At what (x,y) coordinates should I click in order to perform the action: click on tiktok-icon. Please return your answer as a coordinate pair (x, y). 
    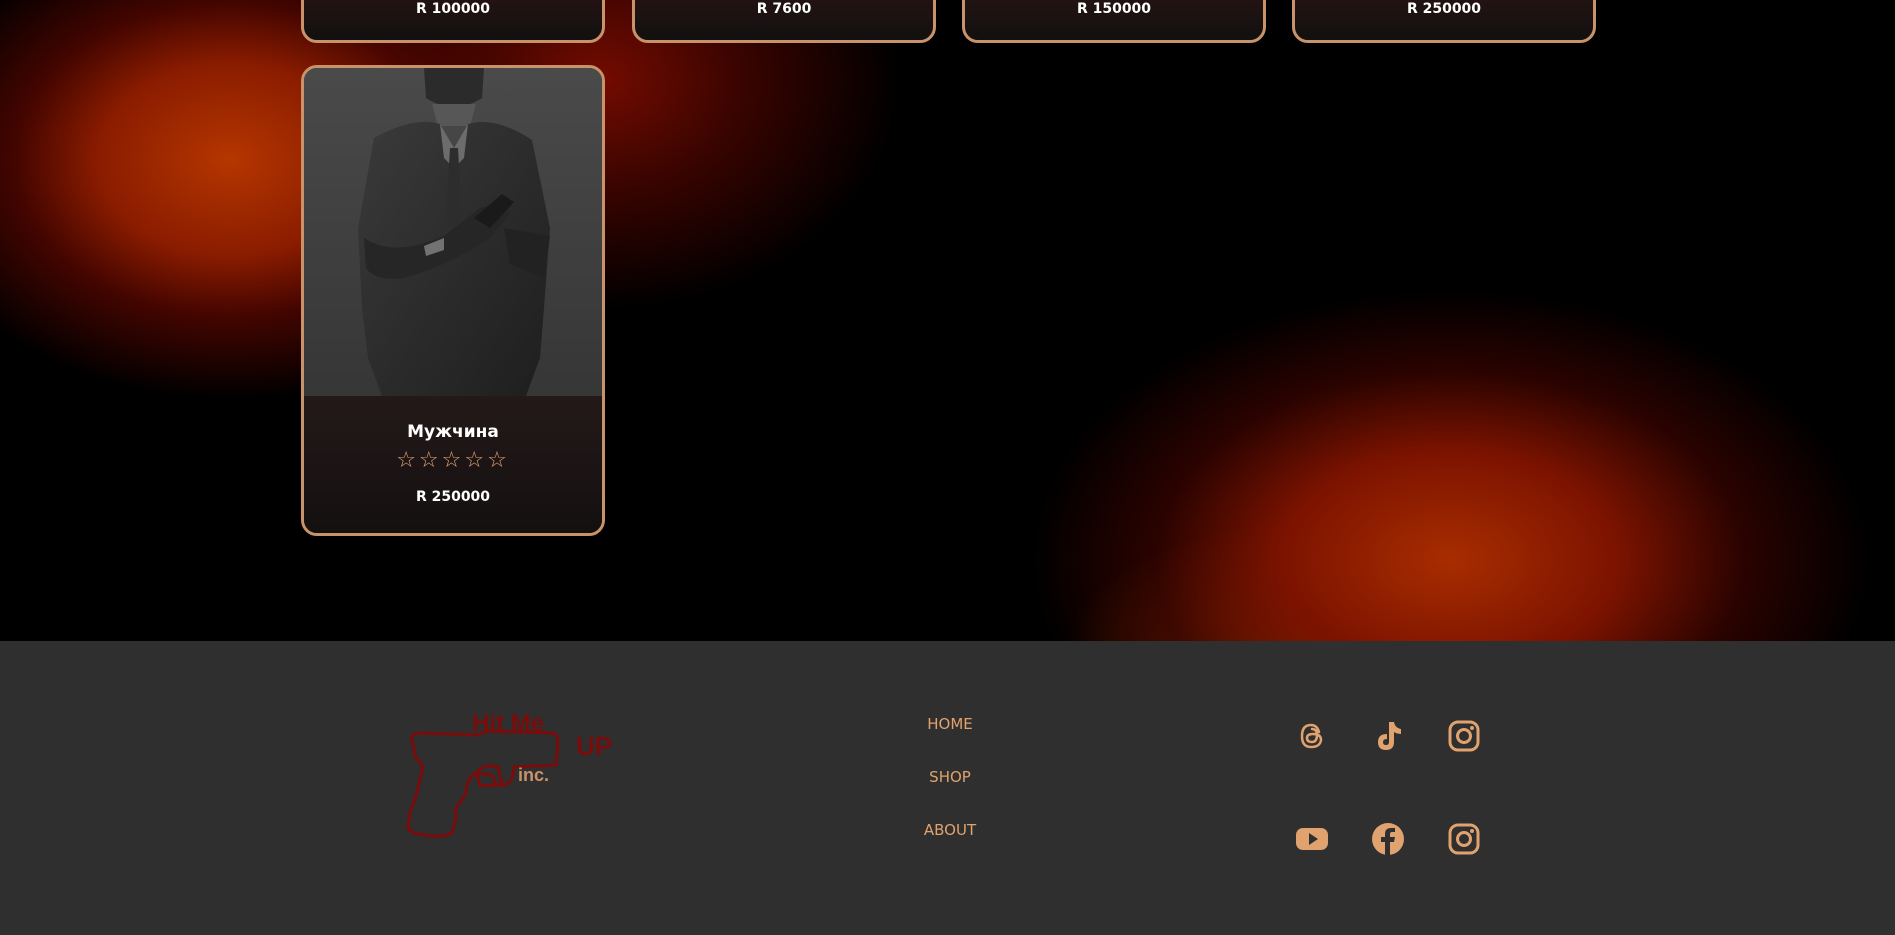
    Looking at the image, I should click on (1388, 736).